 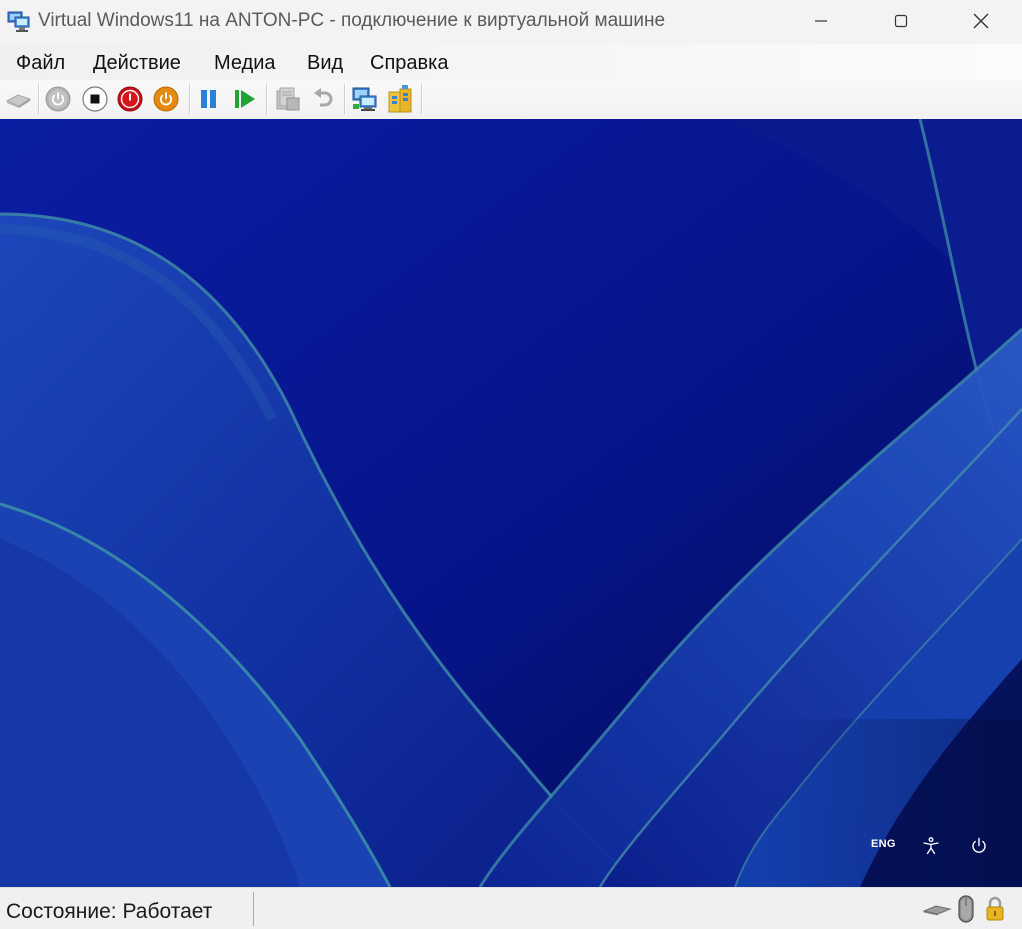 I want to click on keyboard-icon, so click(x=937, y=910).